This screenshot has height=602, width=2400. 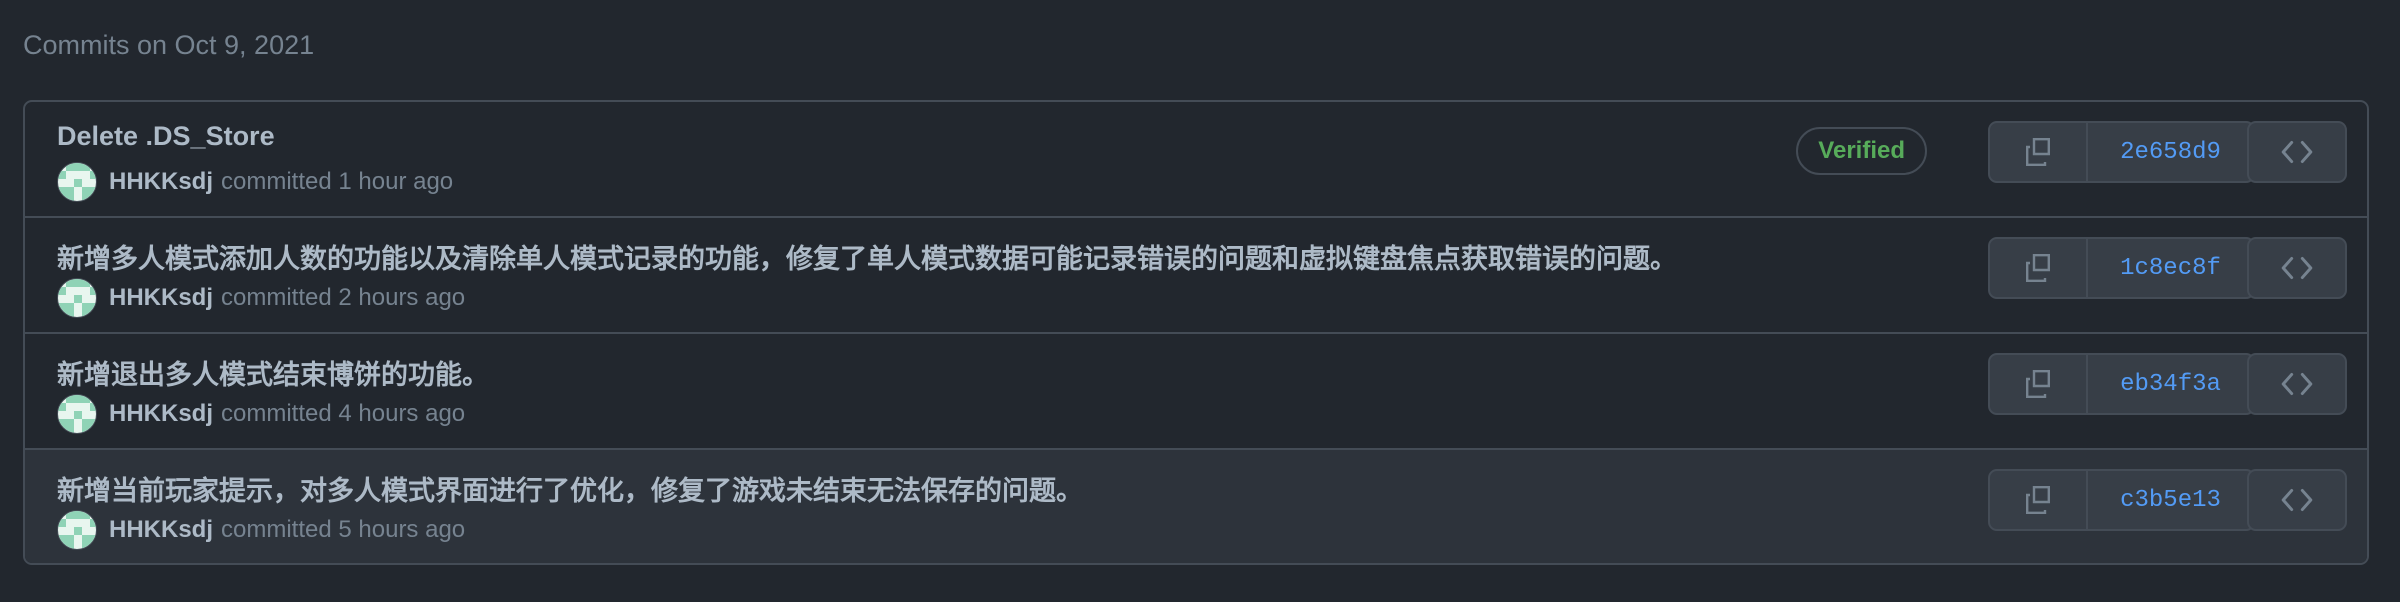 I want to click on sha-button-group: c3b5e13, so click(x=2121, y=500).